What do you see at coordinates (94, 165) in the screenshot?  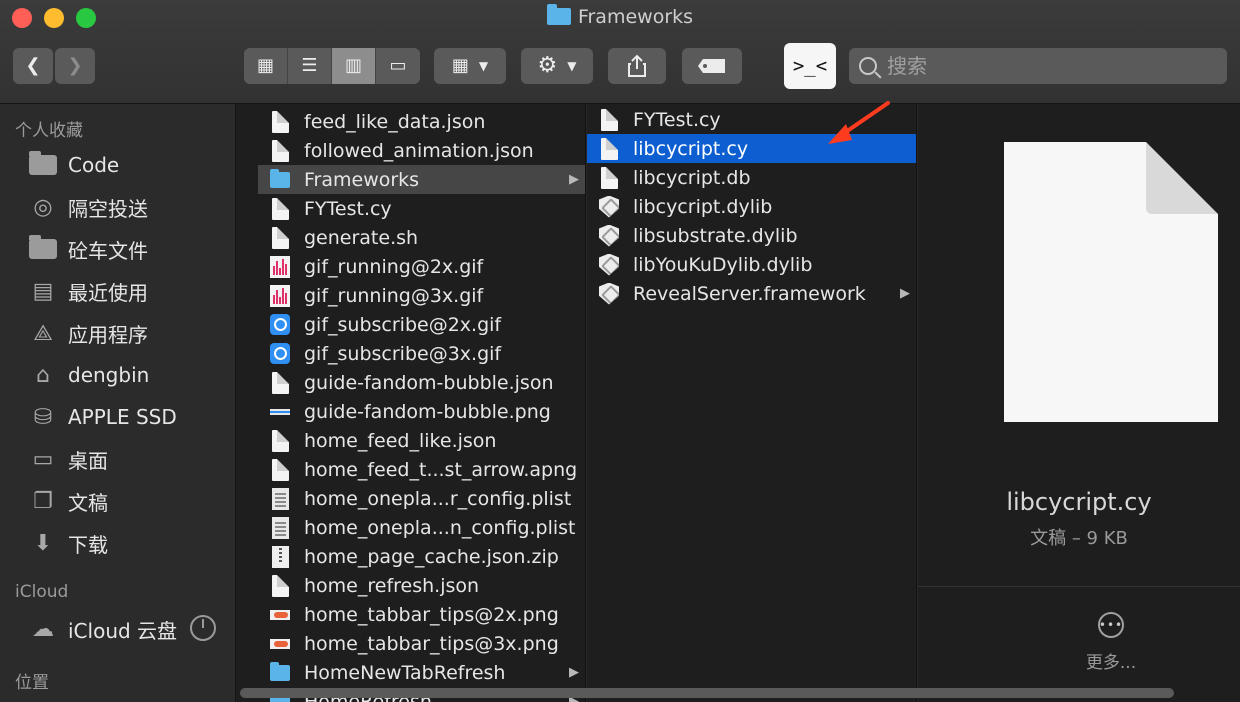 I see `sidebar-item-label: Code` at bounding box center [94, 165].